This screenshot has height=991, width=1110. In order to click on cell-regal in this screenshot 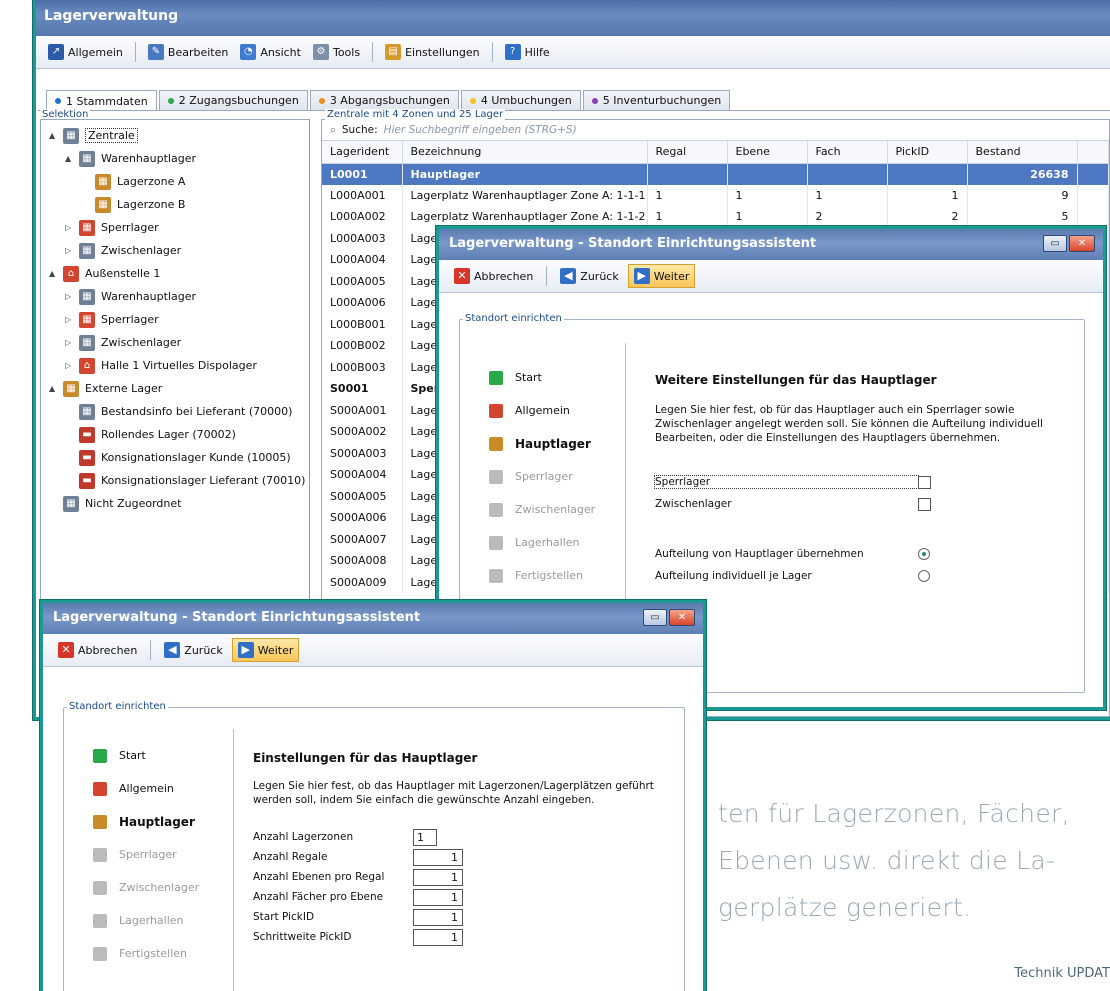, I will do `click(687, 174)`.